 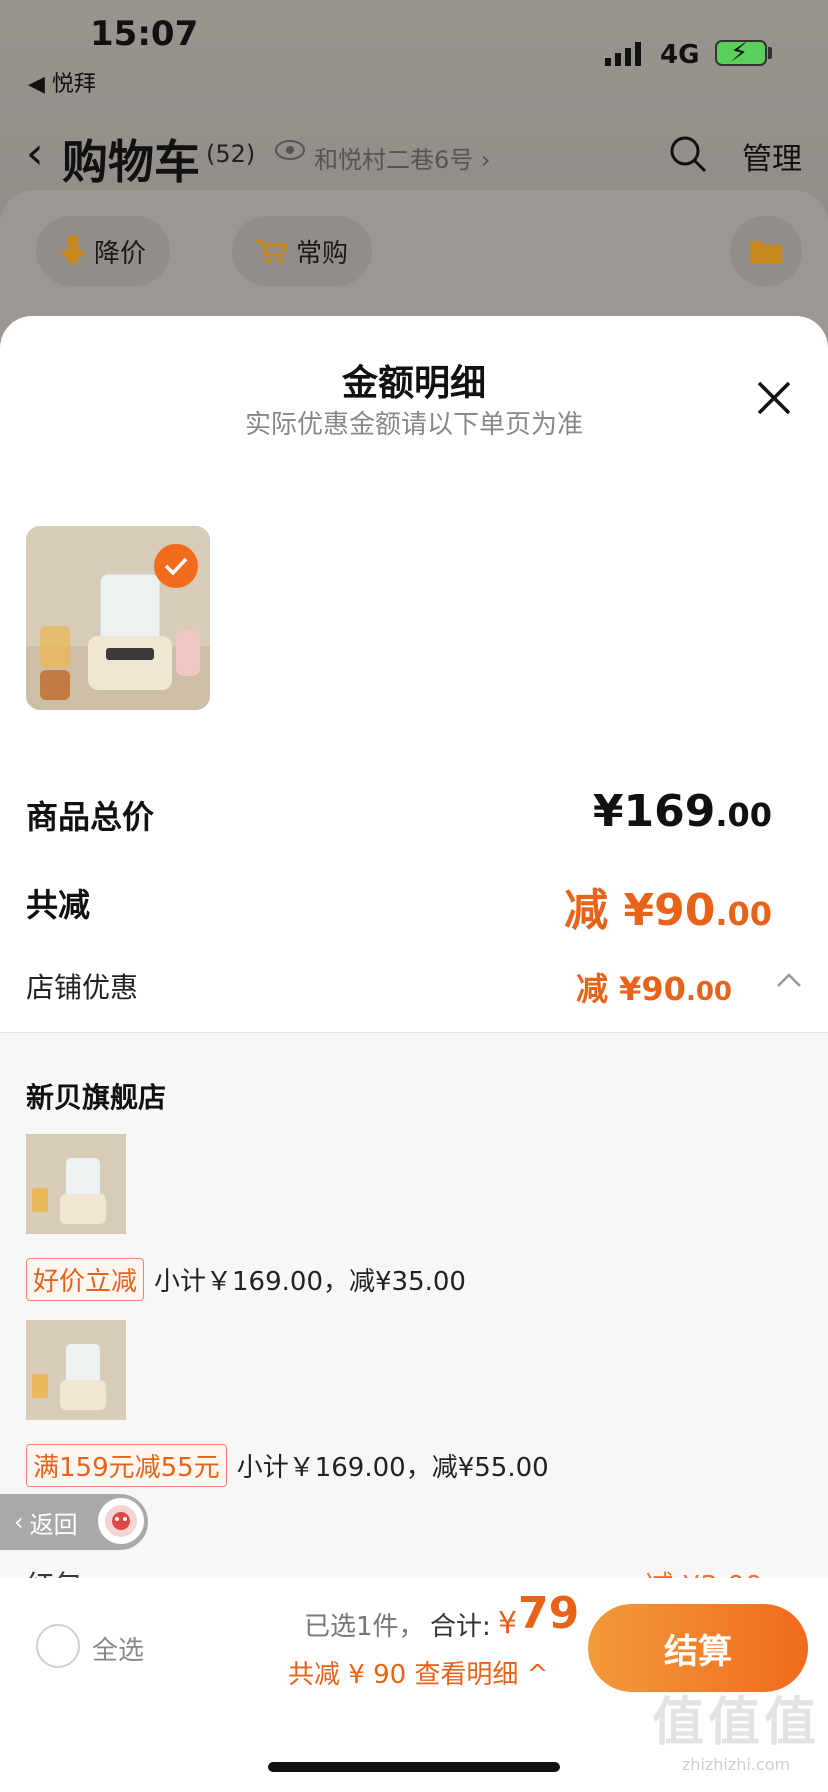 I want to click on signal-icon, so click(x=623, y=54).